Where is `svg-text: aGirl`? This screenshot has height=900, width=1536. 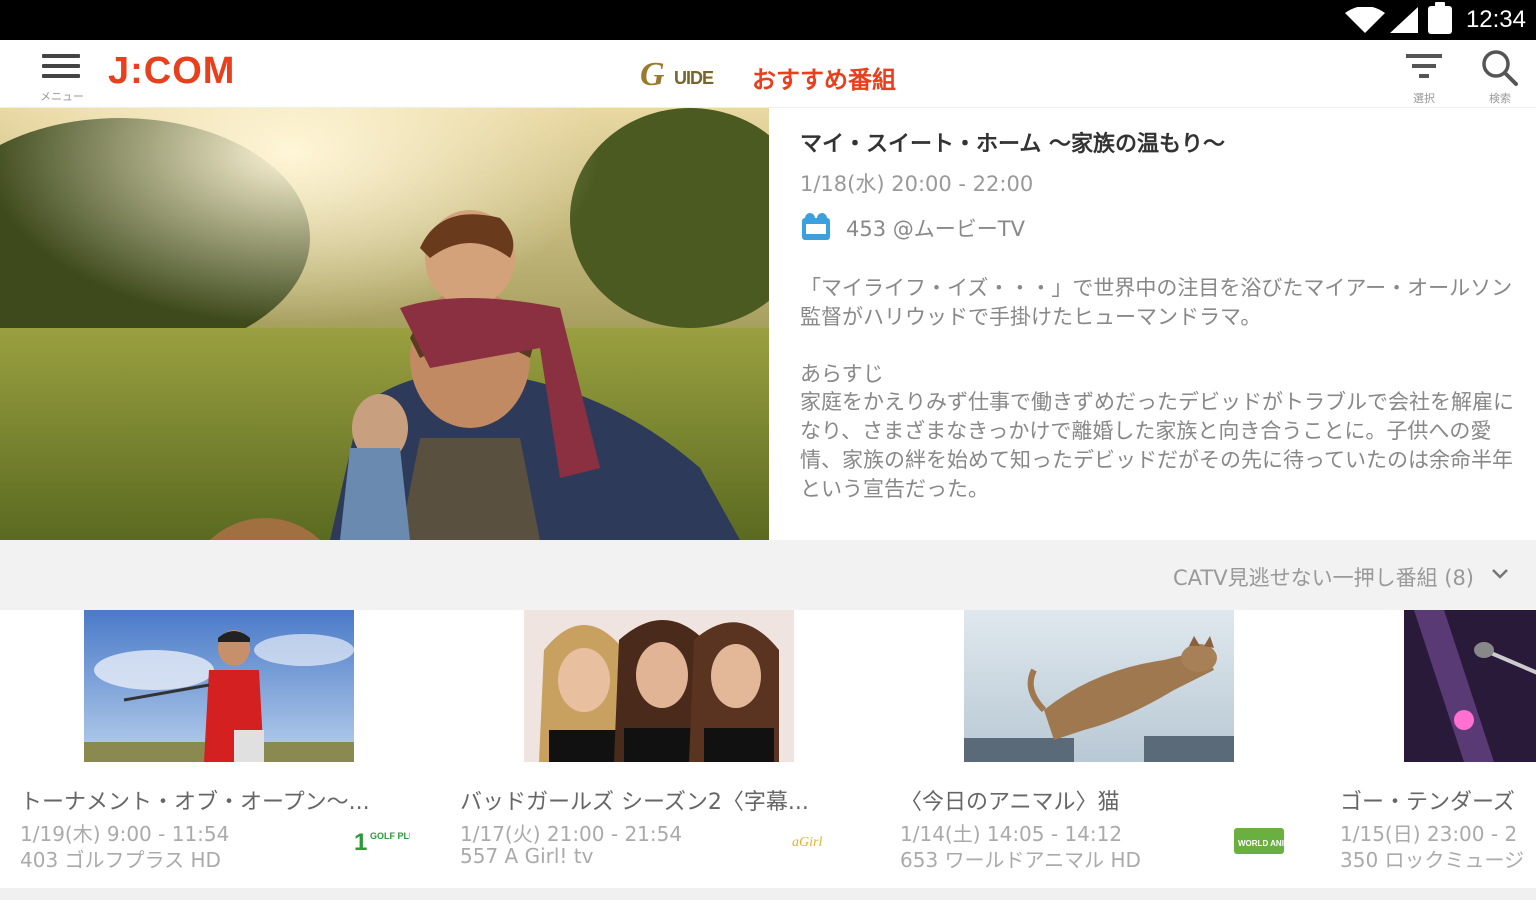
svg-text: aGirl is located at coordinates (807, 842).